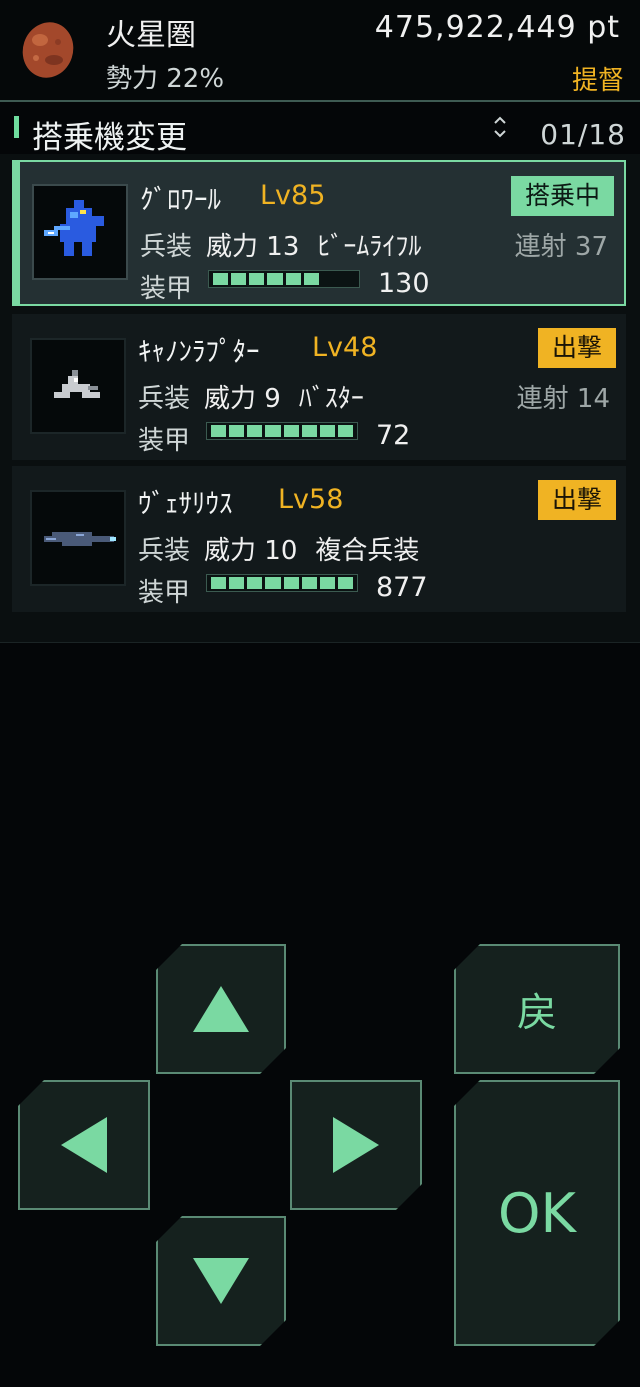 Image resolution: width=640 pixels, height=1387 pixels. I want to click on points-counter: 475,922,449 pt, so click(497, 27).